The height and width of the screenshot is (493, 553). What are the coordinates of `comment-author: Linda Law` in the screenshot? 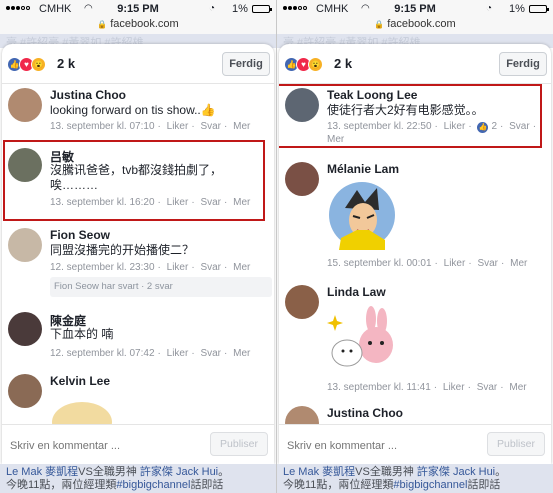 It's located at (356, 292).